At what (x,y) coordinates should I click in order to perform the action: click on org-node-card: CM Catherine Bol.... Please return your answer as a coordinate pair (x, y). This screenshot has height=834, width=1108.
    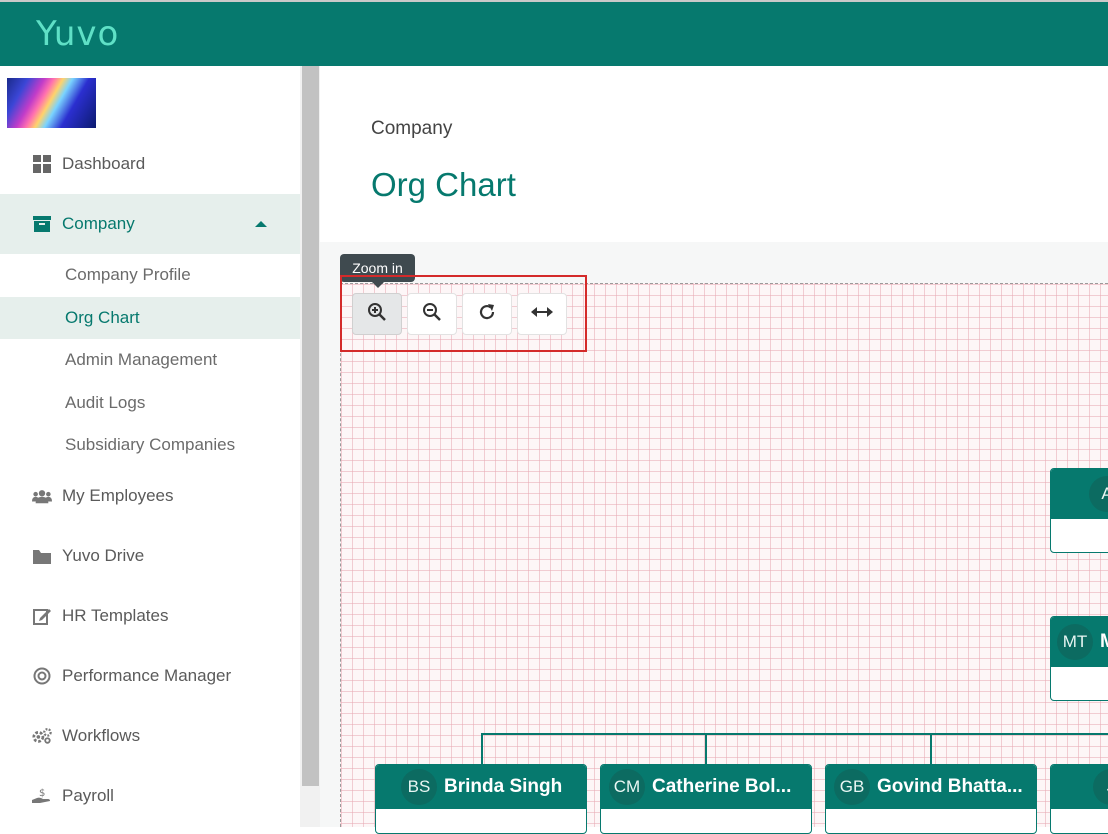
    Looking at the image, I should click on (706, 799).